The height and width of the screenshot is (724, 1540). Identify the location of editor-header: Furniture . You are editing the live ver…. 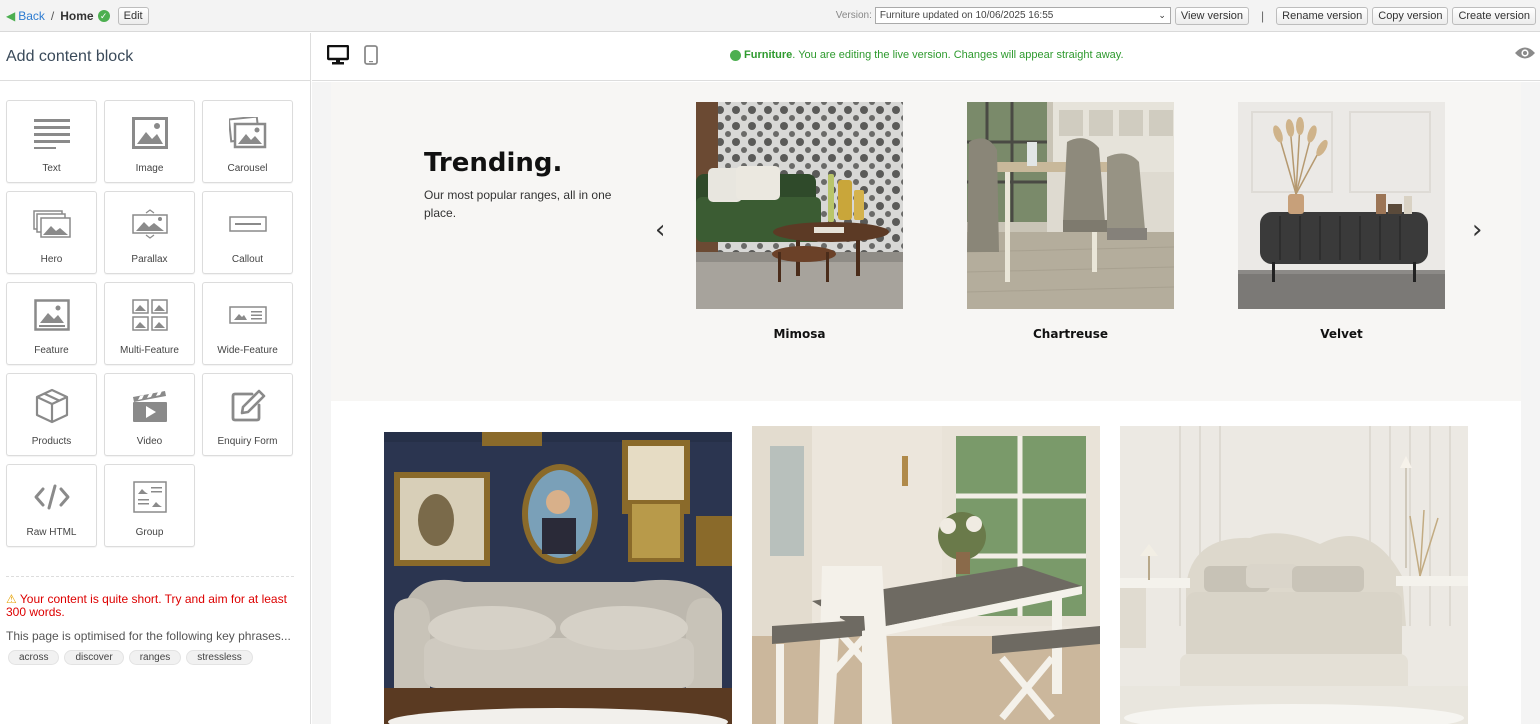
(926, 57).